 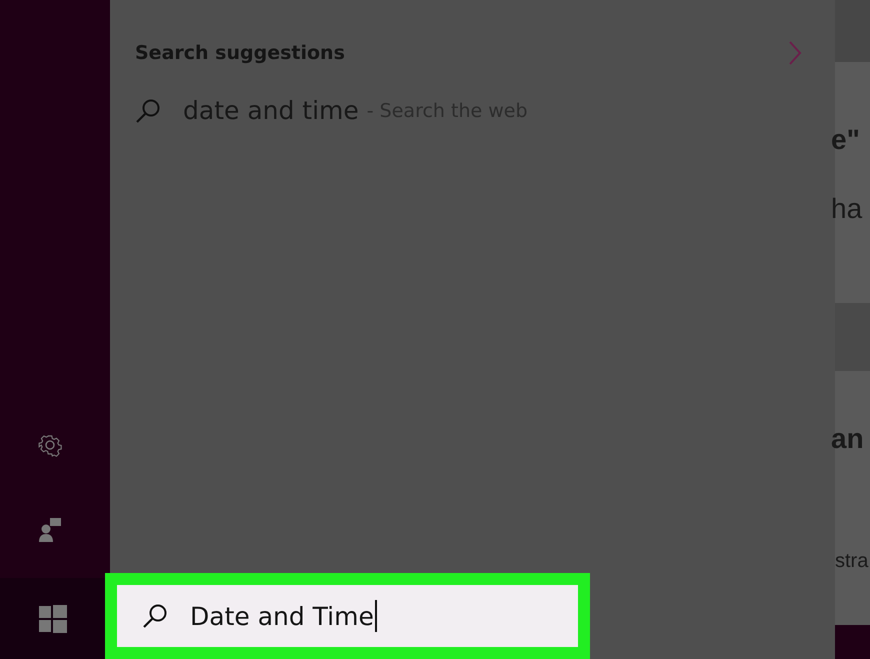 I want to click on text-fragment: ha, so click(x=846, y=209).